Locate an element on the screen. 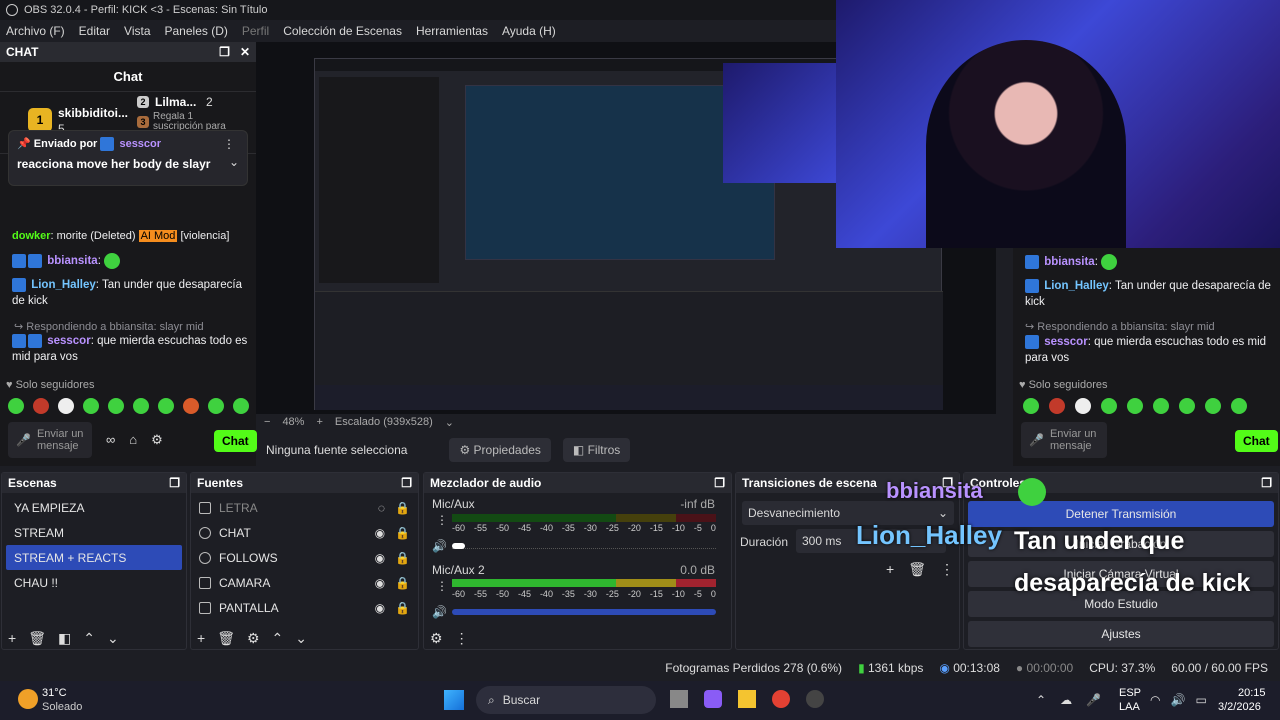  chat-send-button: Chat is located at coordinates (235, 441).